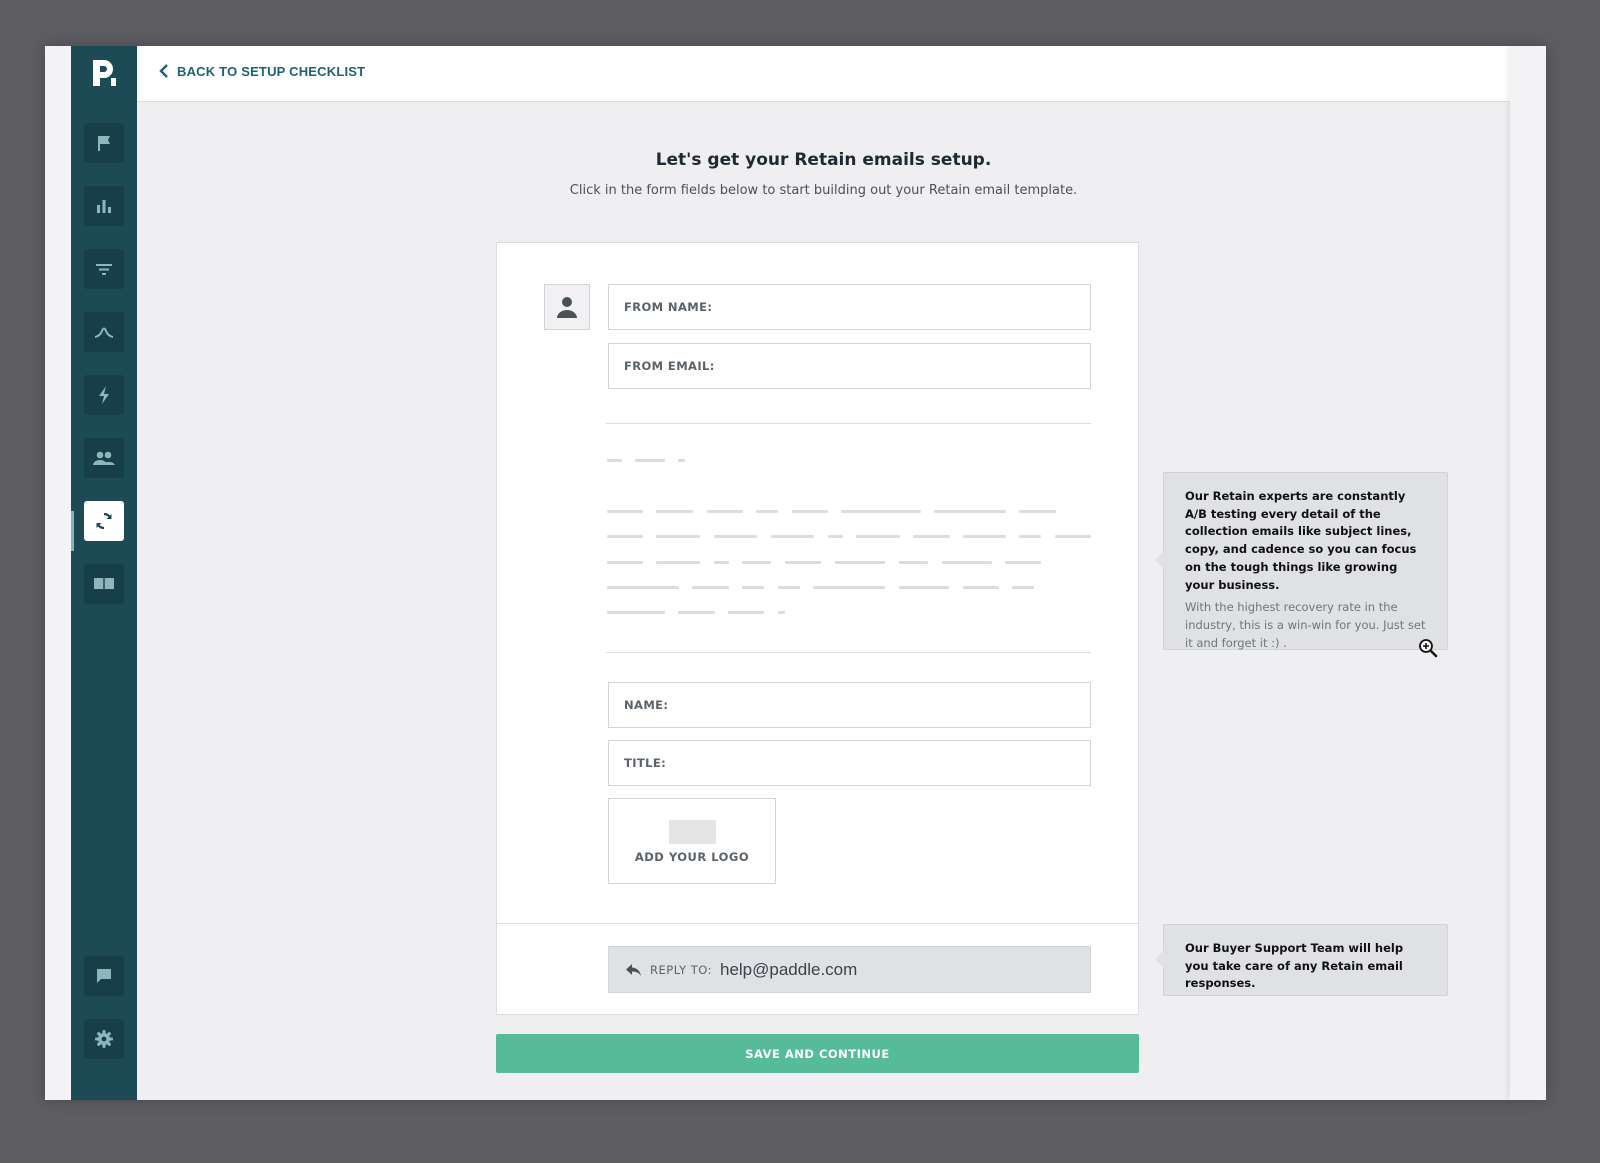 The width and height of the screenshot is (1600, 1163). What do you see at coordinates (817, 923) in the screenshot?
I see `card-divider` at bounding box center [817, 923].